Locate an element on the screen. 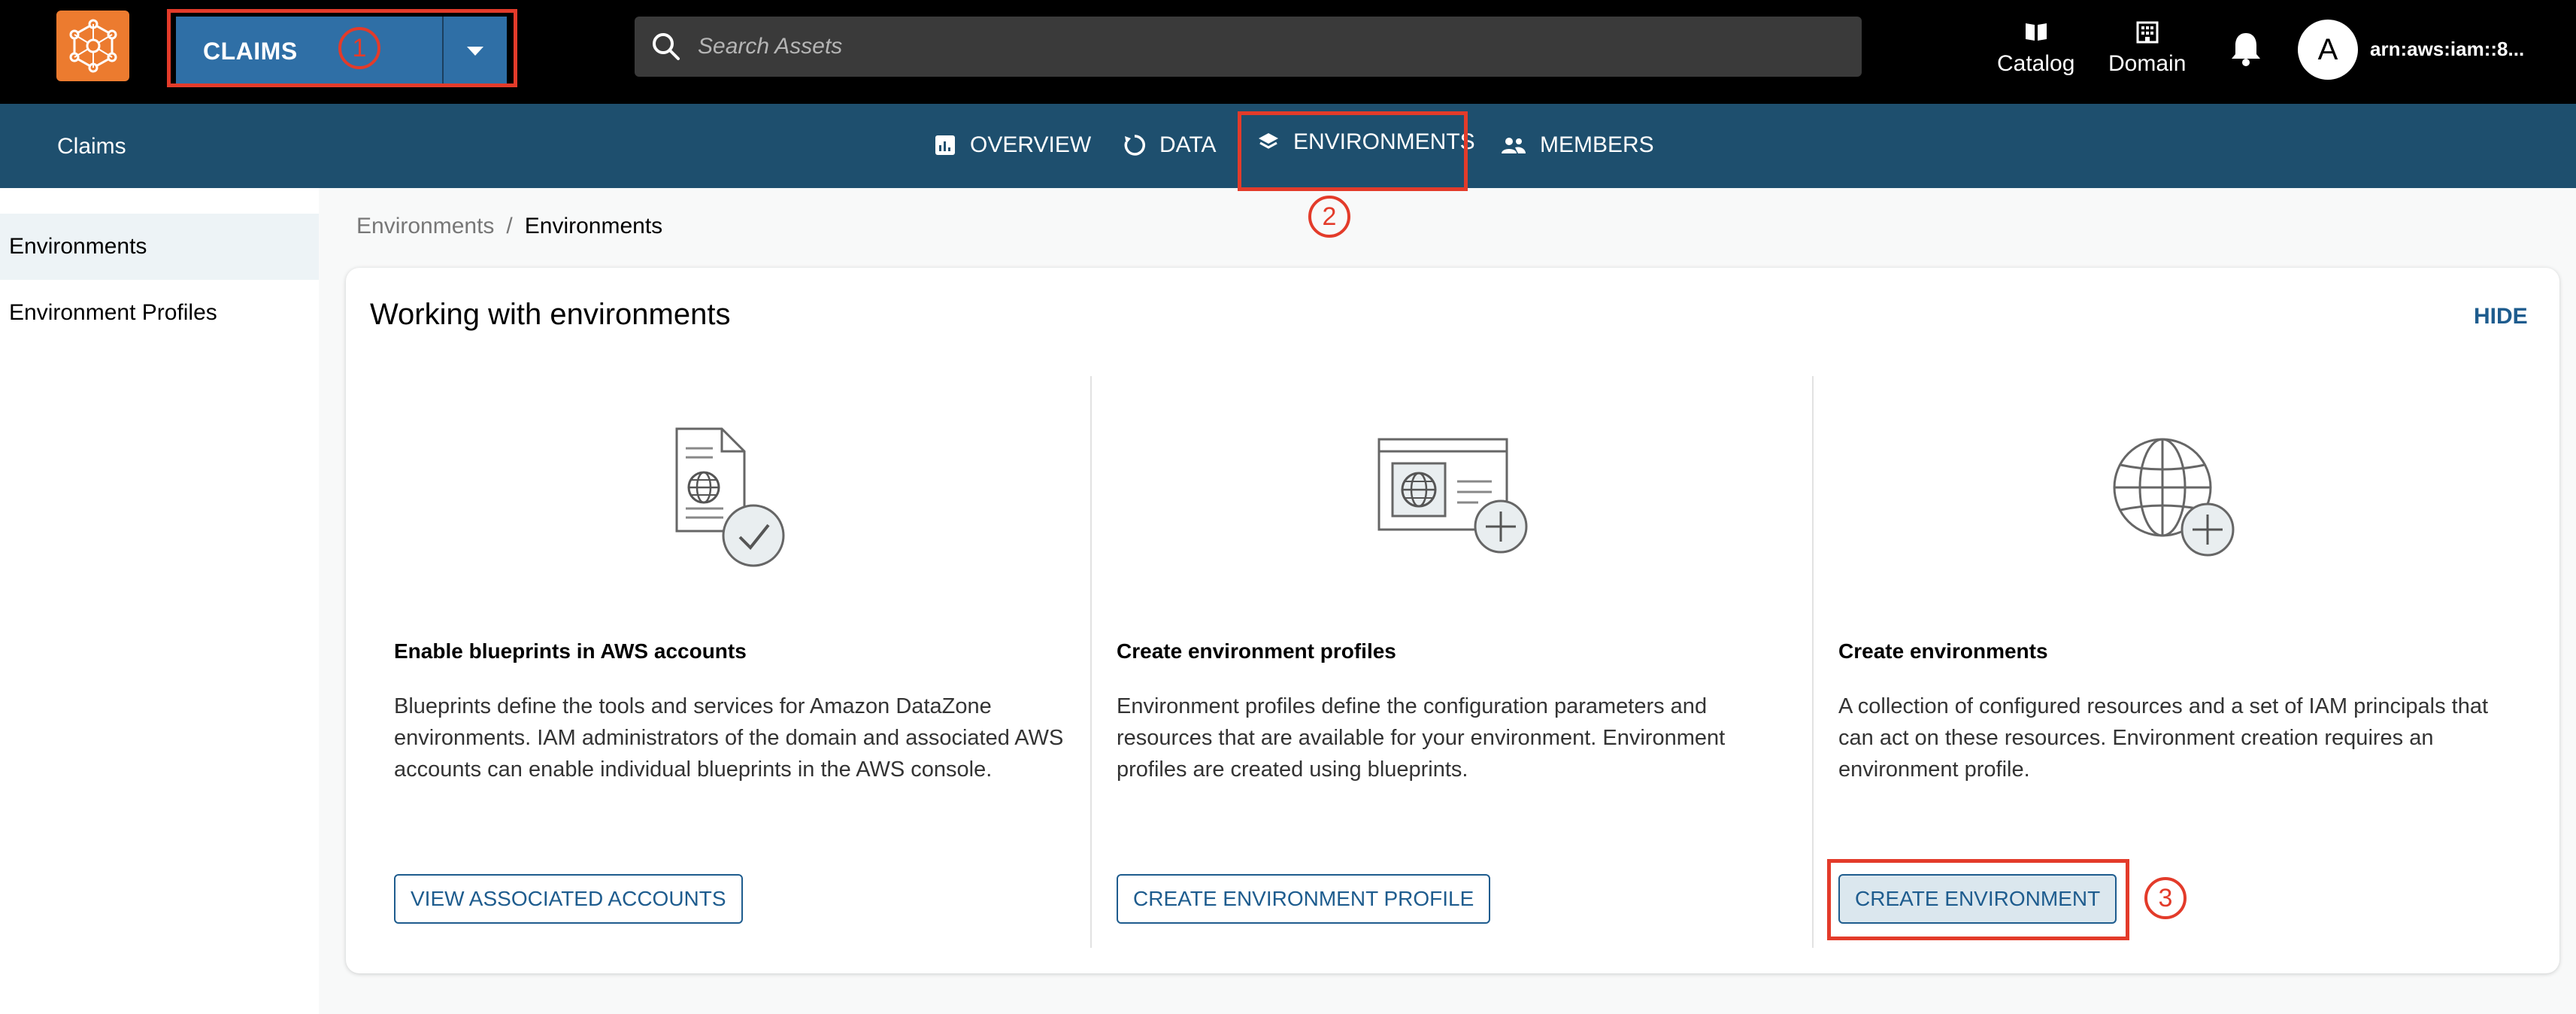  breadcrumb-current: Environments is located at coordinates (593, 226).